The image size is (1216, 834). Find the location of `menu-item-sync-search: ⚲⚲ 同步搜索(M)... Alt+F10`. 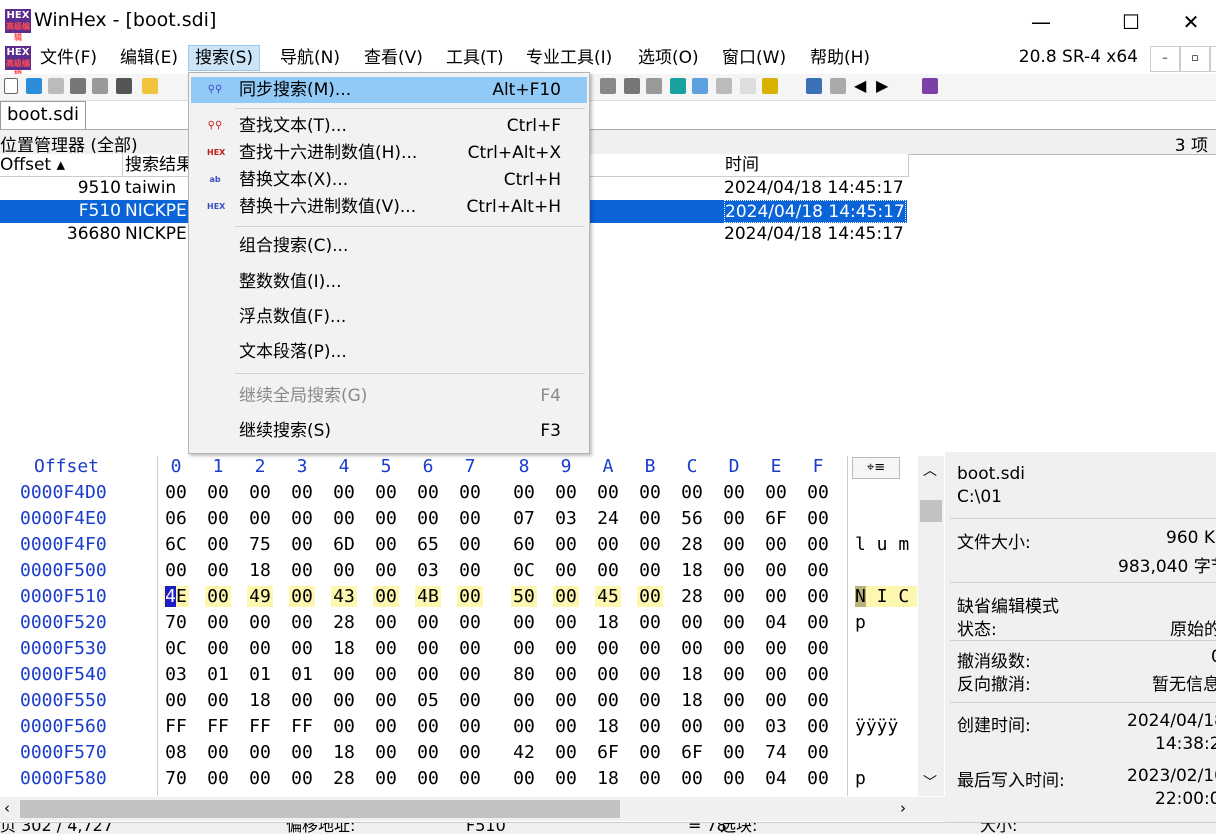

menu-item-sync-search: ⚲⚲ 同步搜索(M)... Alt+F10 is located at coordinates (389, 90).